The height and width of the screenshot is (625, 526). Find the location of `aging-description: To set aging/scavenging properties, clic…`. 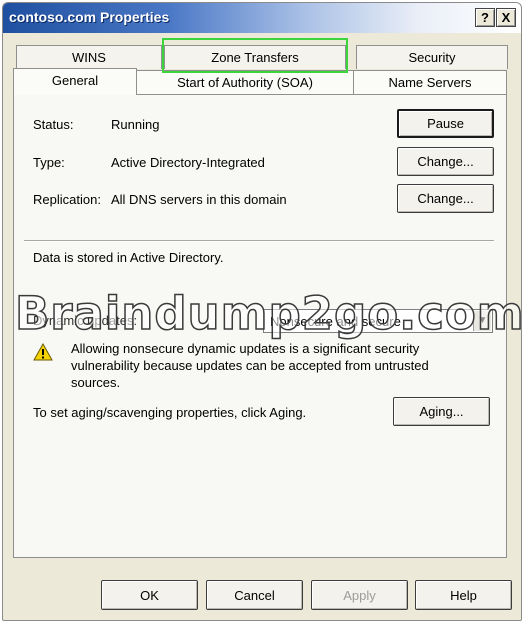

aging-description: To set aging/scavenging properties, clic… is located at coordinates (170, 412).